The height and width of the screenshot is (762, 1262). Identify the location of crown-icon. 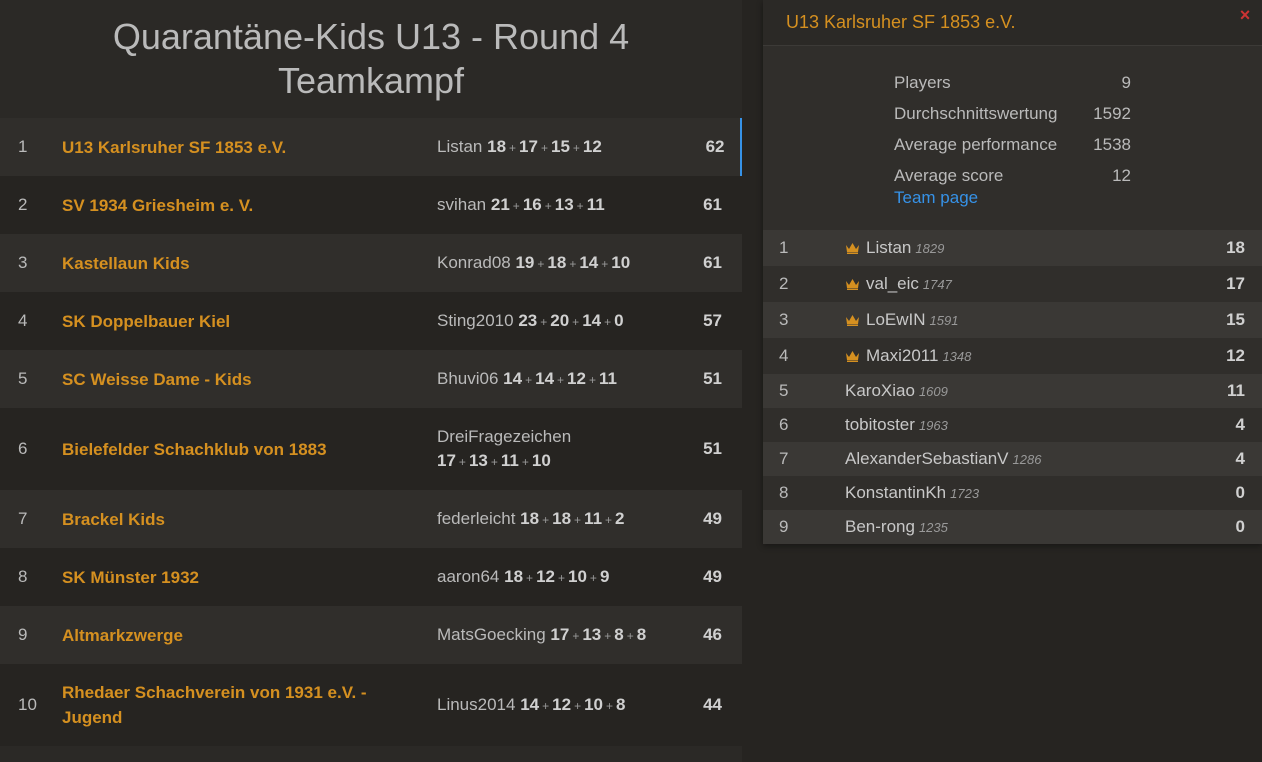
(852, 282).